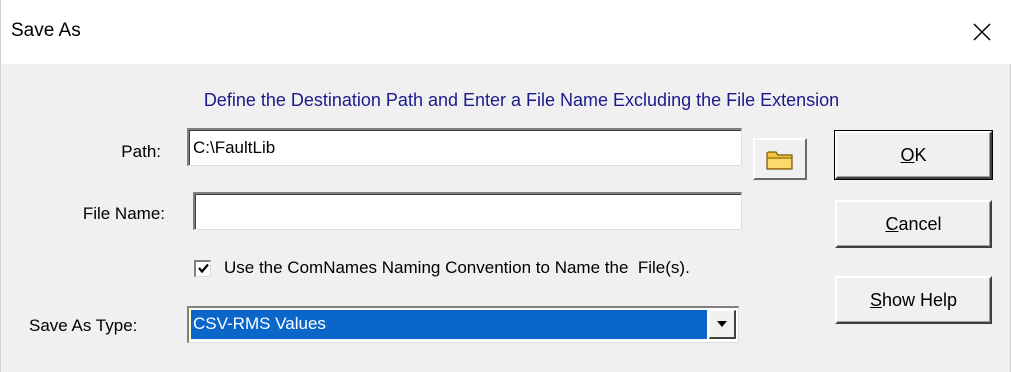  I want to click on show-help-button: Show Help, so click(913, 300).